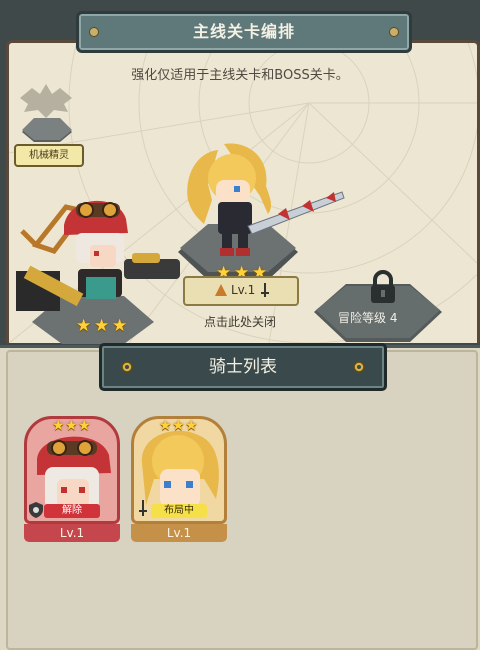  Describe the element at coordinates (179, 479) in the screenshot. I see `knight-card: ★ ★ ★ 布局中 Lv.1` at that location.